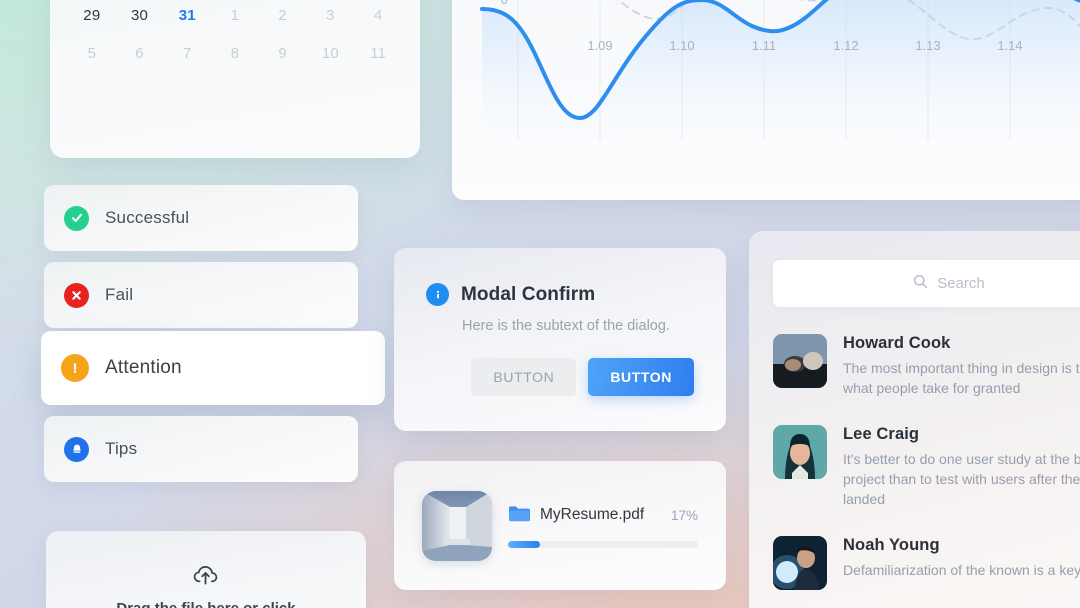 The width and height of the screenshot is (1080, 608). Describe the element at coordinates (845, 45) in the screenshot. I see `x-tick-3: 1.12` at that location.